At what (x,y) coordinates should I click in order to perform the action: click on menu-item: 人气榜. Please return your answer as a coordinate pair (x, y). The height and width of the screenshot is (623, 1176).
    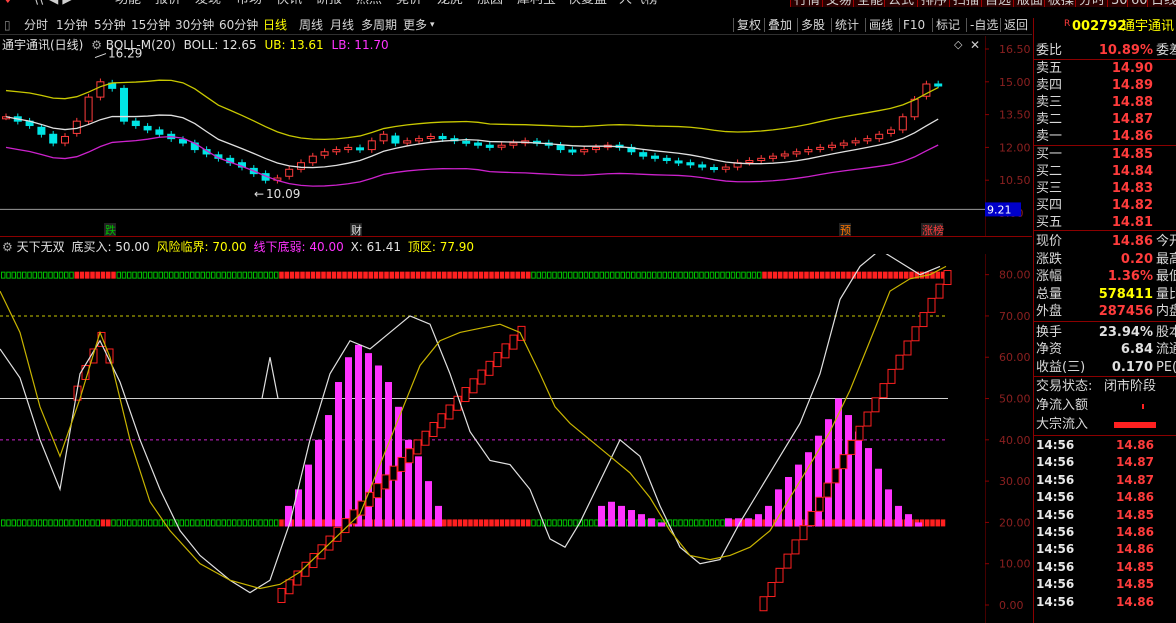
    Looking at the image, I should click on (638, 3).